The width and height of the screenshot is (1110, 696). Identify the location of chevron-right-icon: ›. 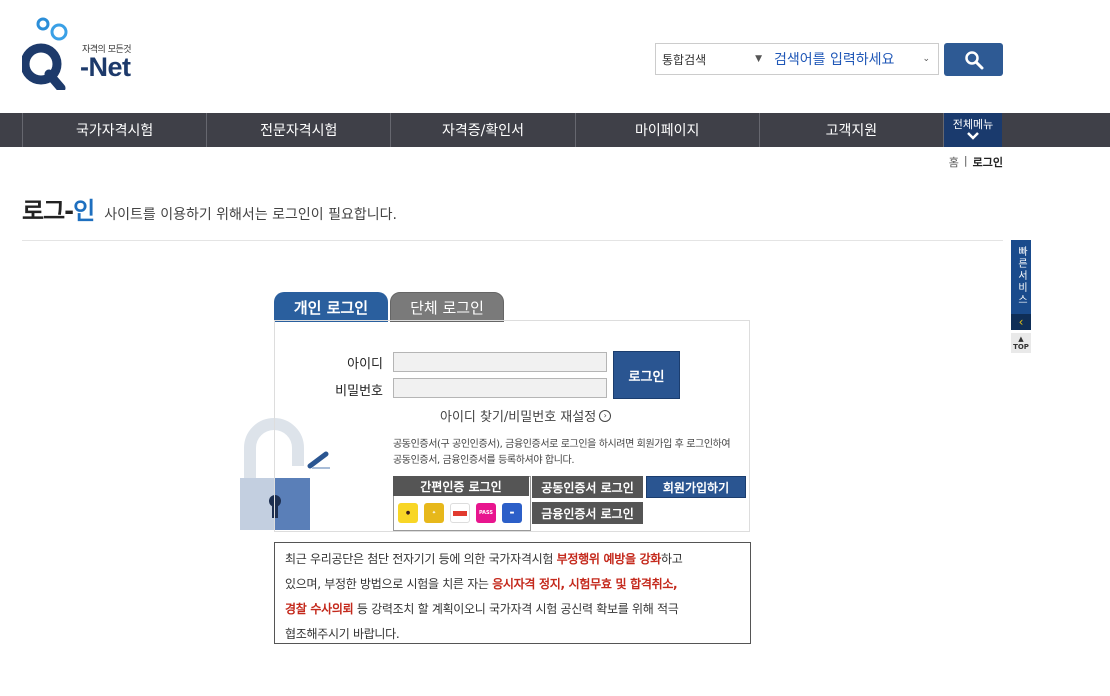
(605, 415).